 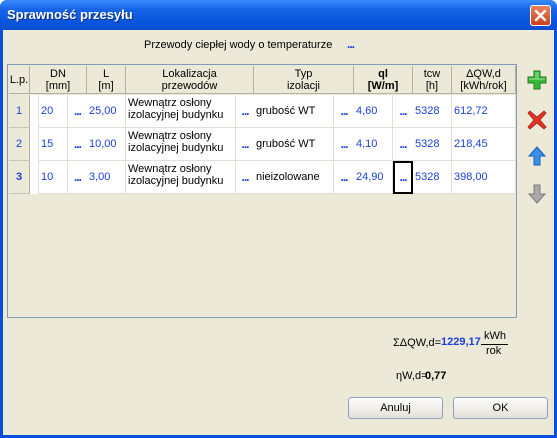 What do you see at coordinates (53, 177) in the screenshot?
I see `table-cell-dn: 10` at bounding box center [53, 177].